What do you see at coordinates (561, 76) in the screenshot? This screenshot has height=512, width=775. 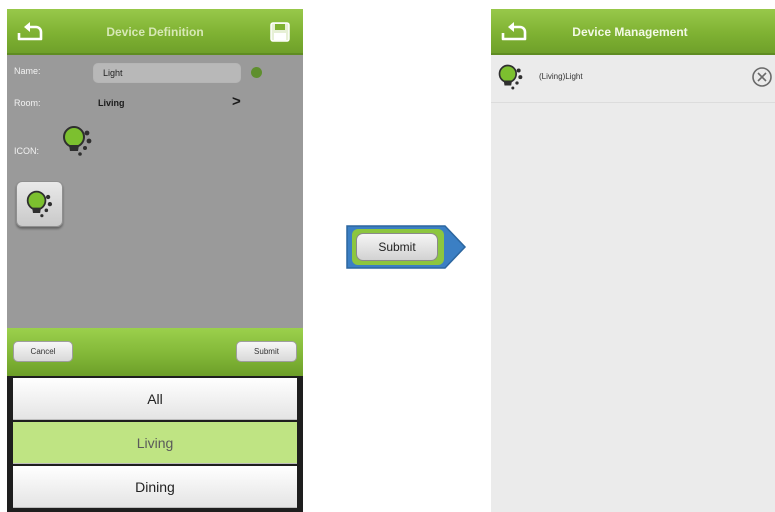 I see `device-label: (Living)Light` at bounding box center [561, 76].